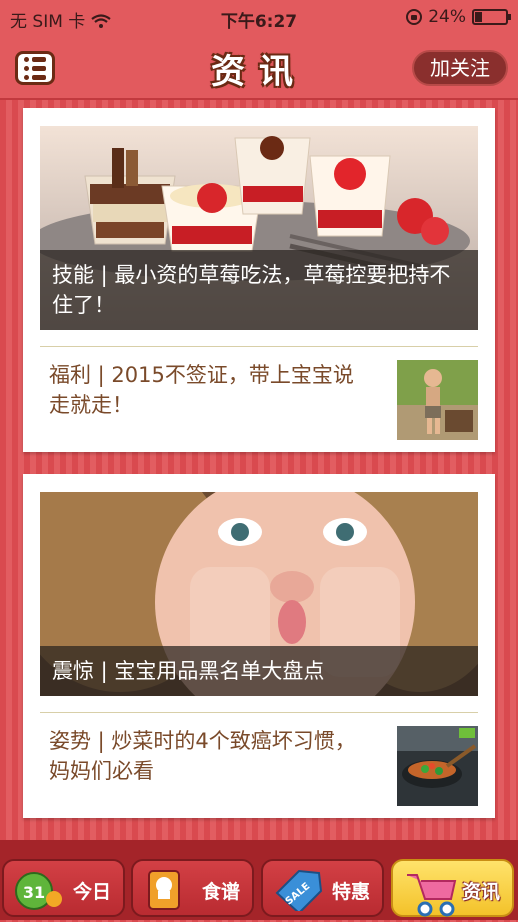 The height and width of the screenshot is (922, 518). Describe the element at coordinates (259, 290) in the screenshot. I see `article-headline: 技能 | 最小资的草莓吃法，草莓控要把持不住了！` at that location.